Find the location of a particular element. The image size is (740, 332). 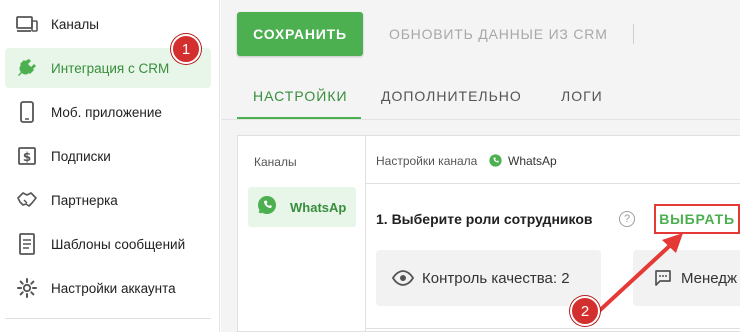

annotation-badge-2: 2 is located at coordinates (585, 311).